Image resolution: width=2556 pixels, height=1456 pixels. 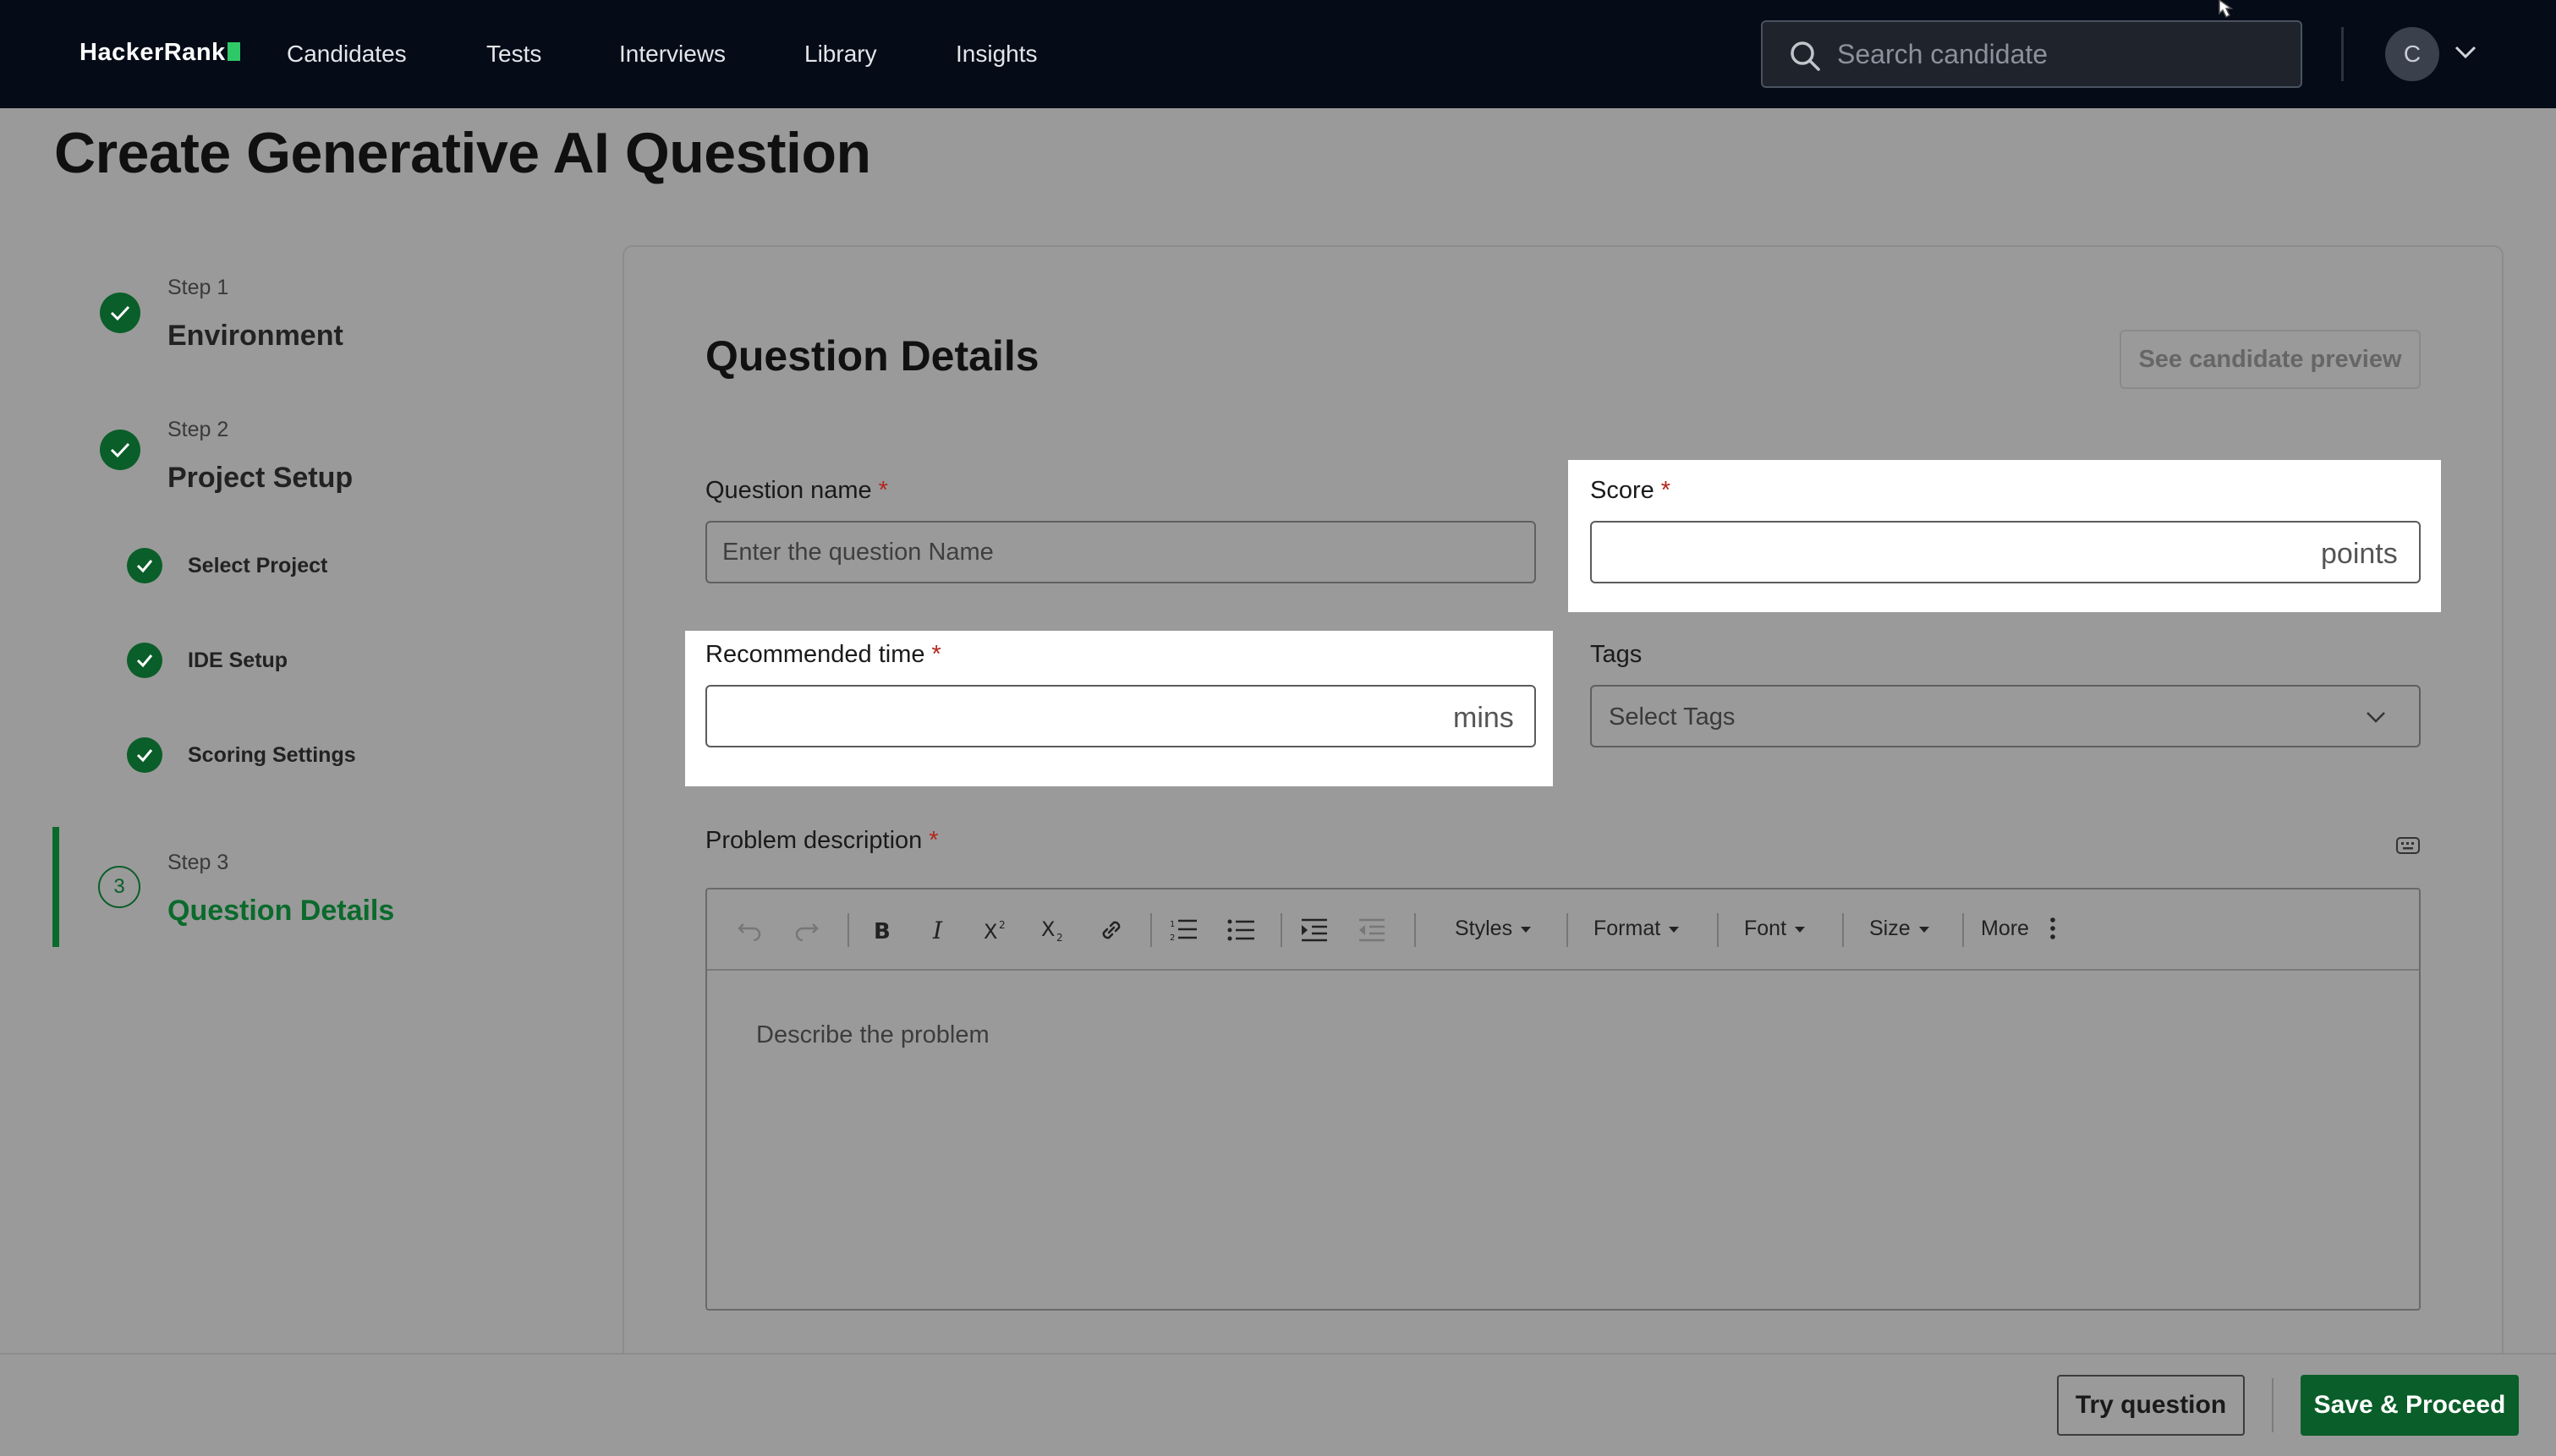 I want to click on svg-text: 1, so click(x=1173, y=925).